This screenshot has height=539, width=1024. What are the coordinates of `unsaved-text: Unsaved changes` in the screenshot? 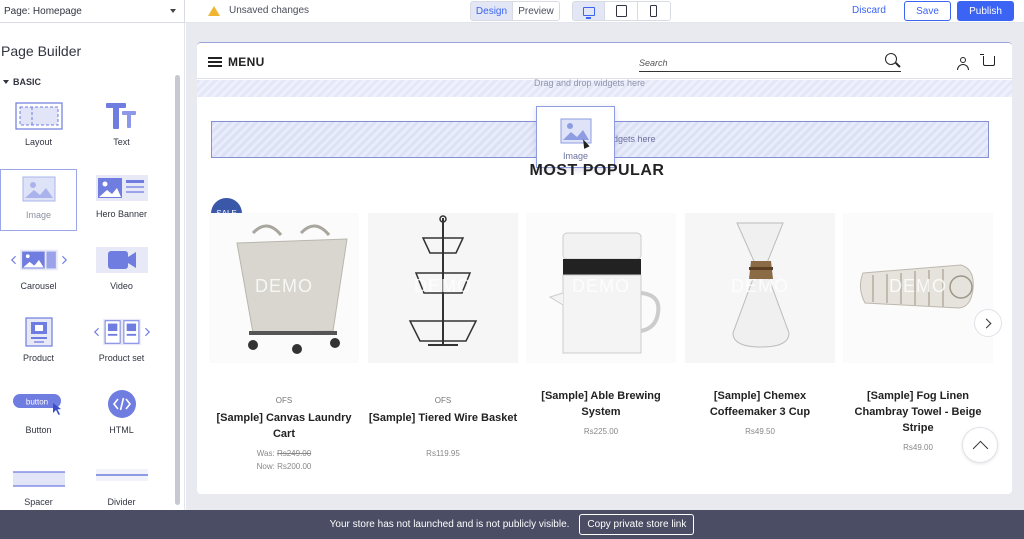 It's located at (269, 10).